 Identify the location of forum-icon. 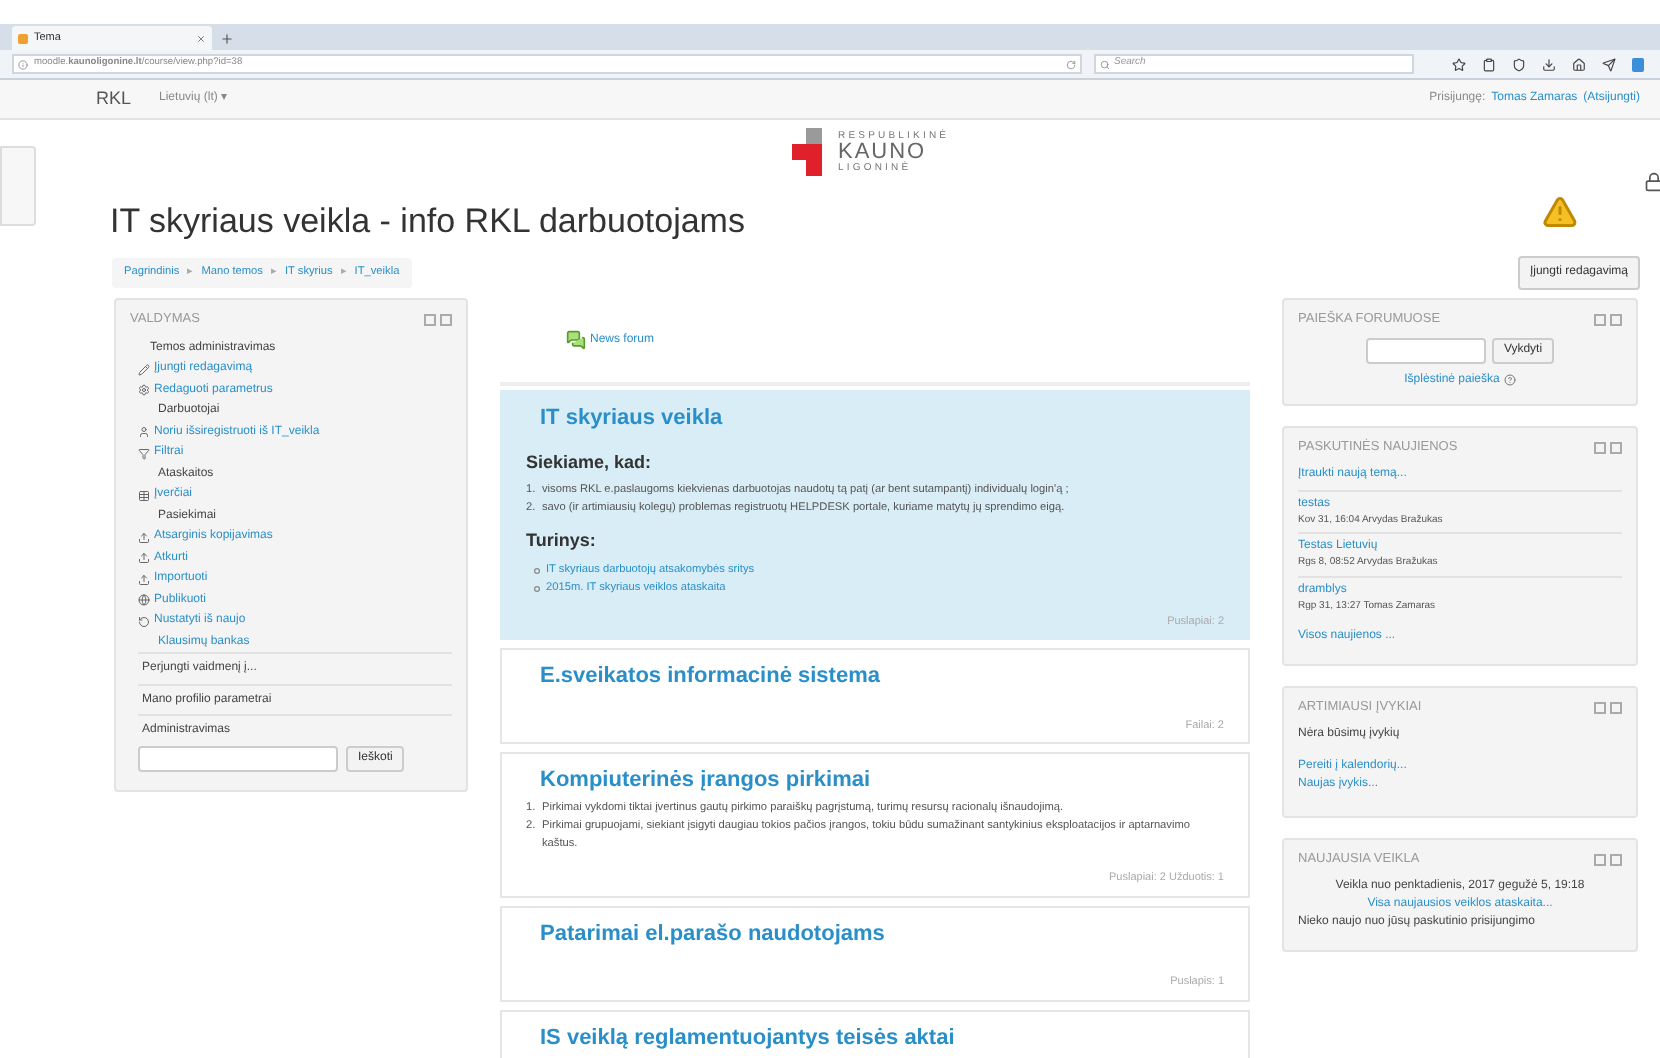
(576, 340).